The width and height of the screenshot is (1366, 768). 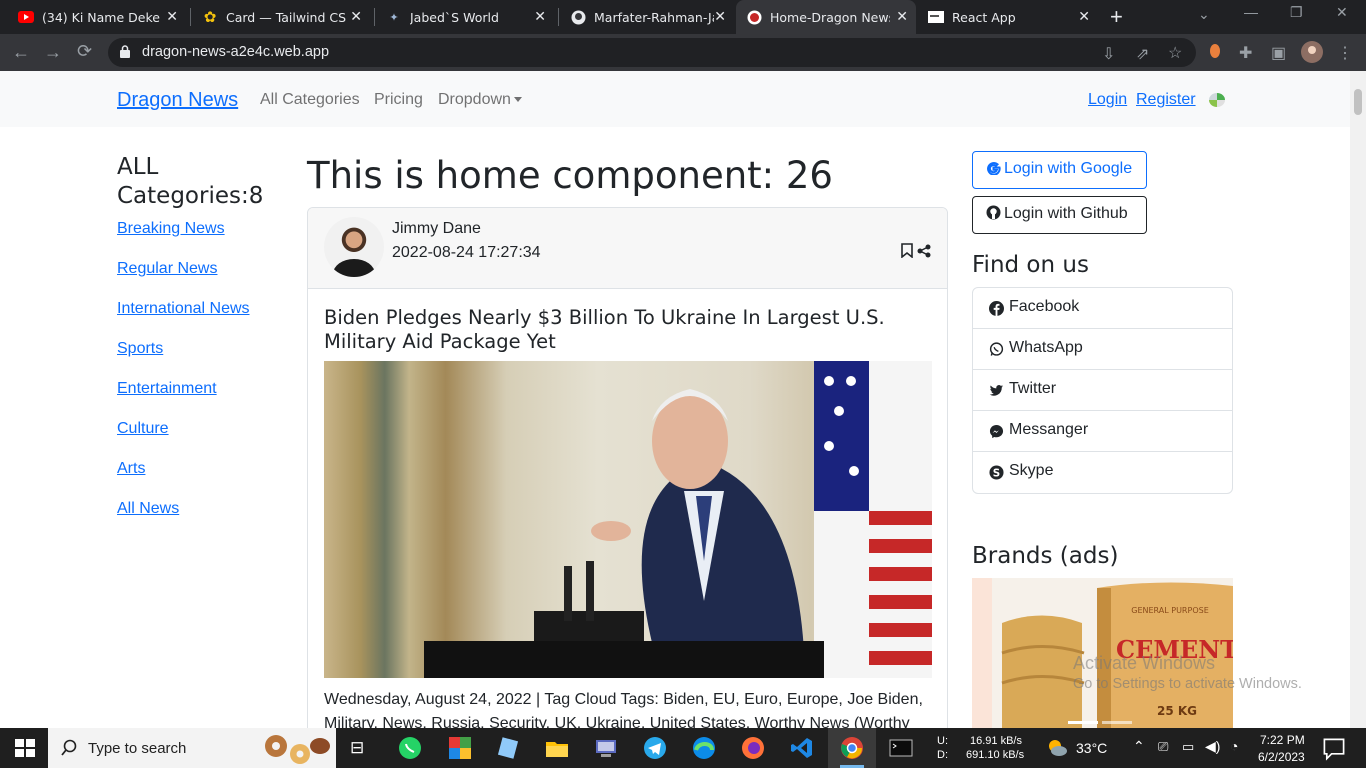 I want to click on task-view-icon: ⊟, so click(x=357, y=748).